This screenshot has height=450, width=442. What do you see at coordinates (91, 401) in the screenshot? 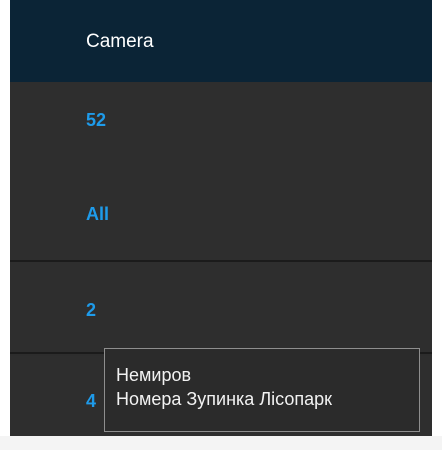
I see `camera-row-label: 4` at bounding box center [91, 401].